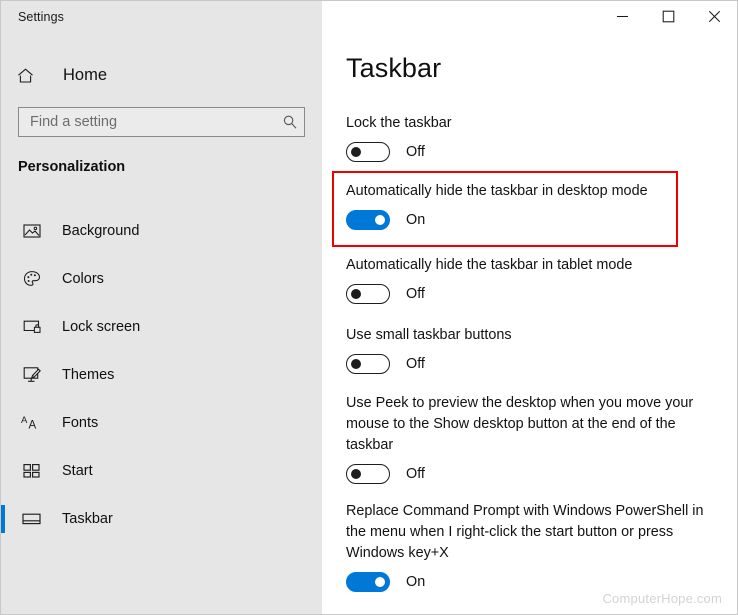 The width and height of the screenshot is (738, 615). I want to click on search-icon, so click(290, 122).